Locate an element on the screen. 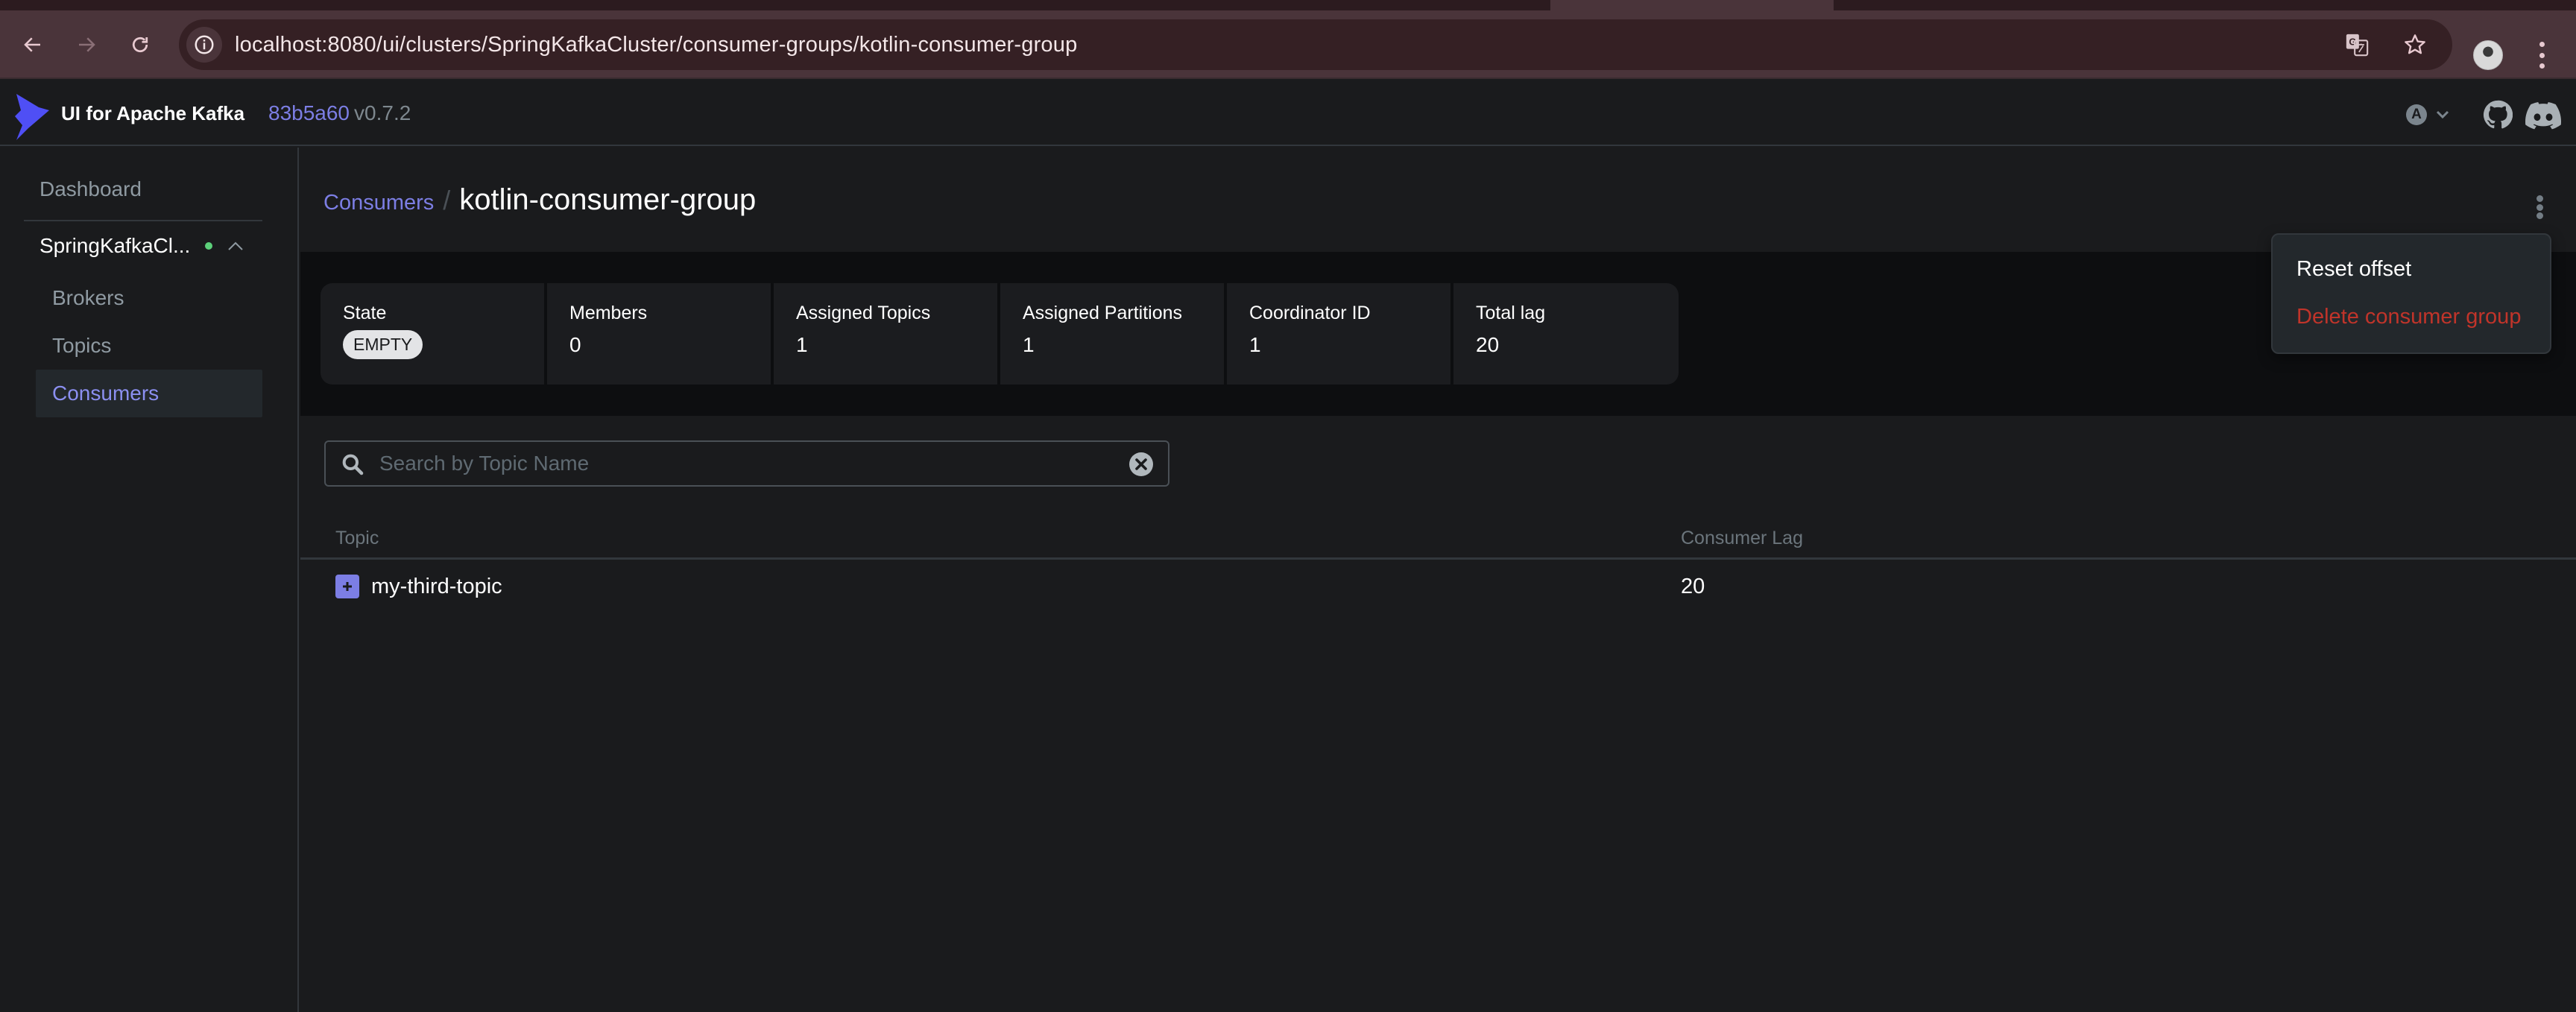 This screenshot has height=1012, width=2576. profile-avatar is located at coordinates (2488, 55).